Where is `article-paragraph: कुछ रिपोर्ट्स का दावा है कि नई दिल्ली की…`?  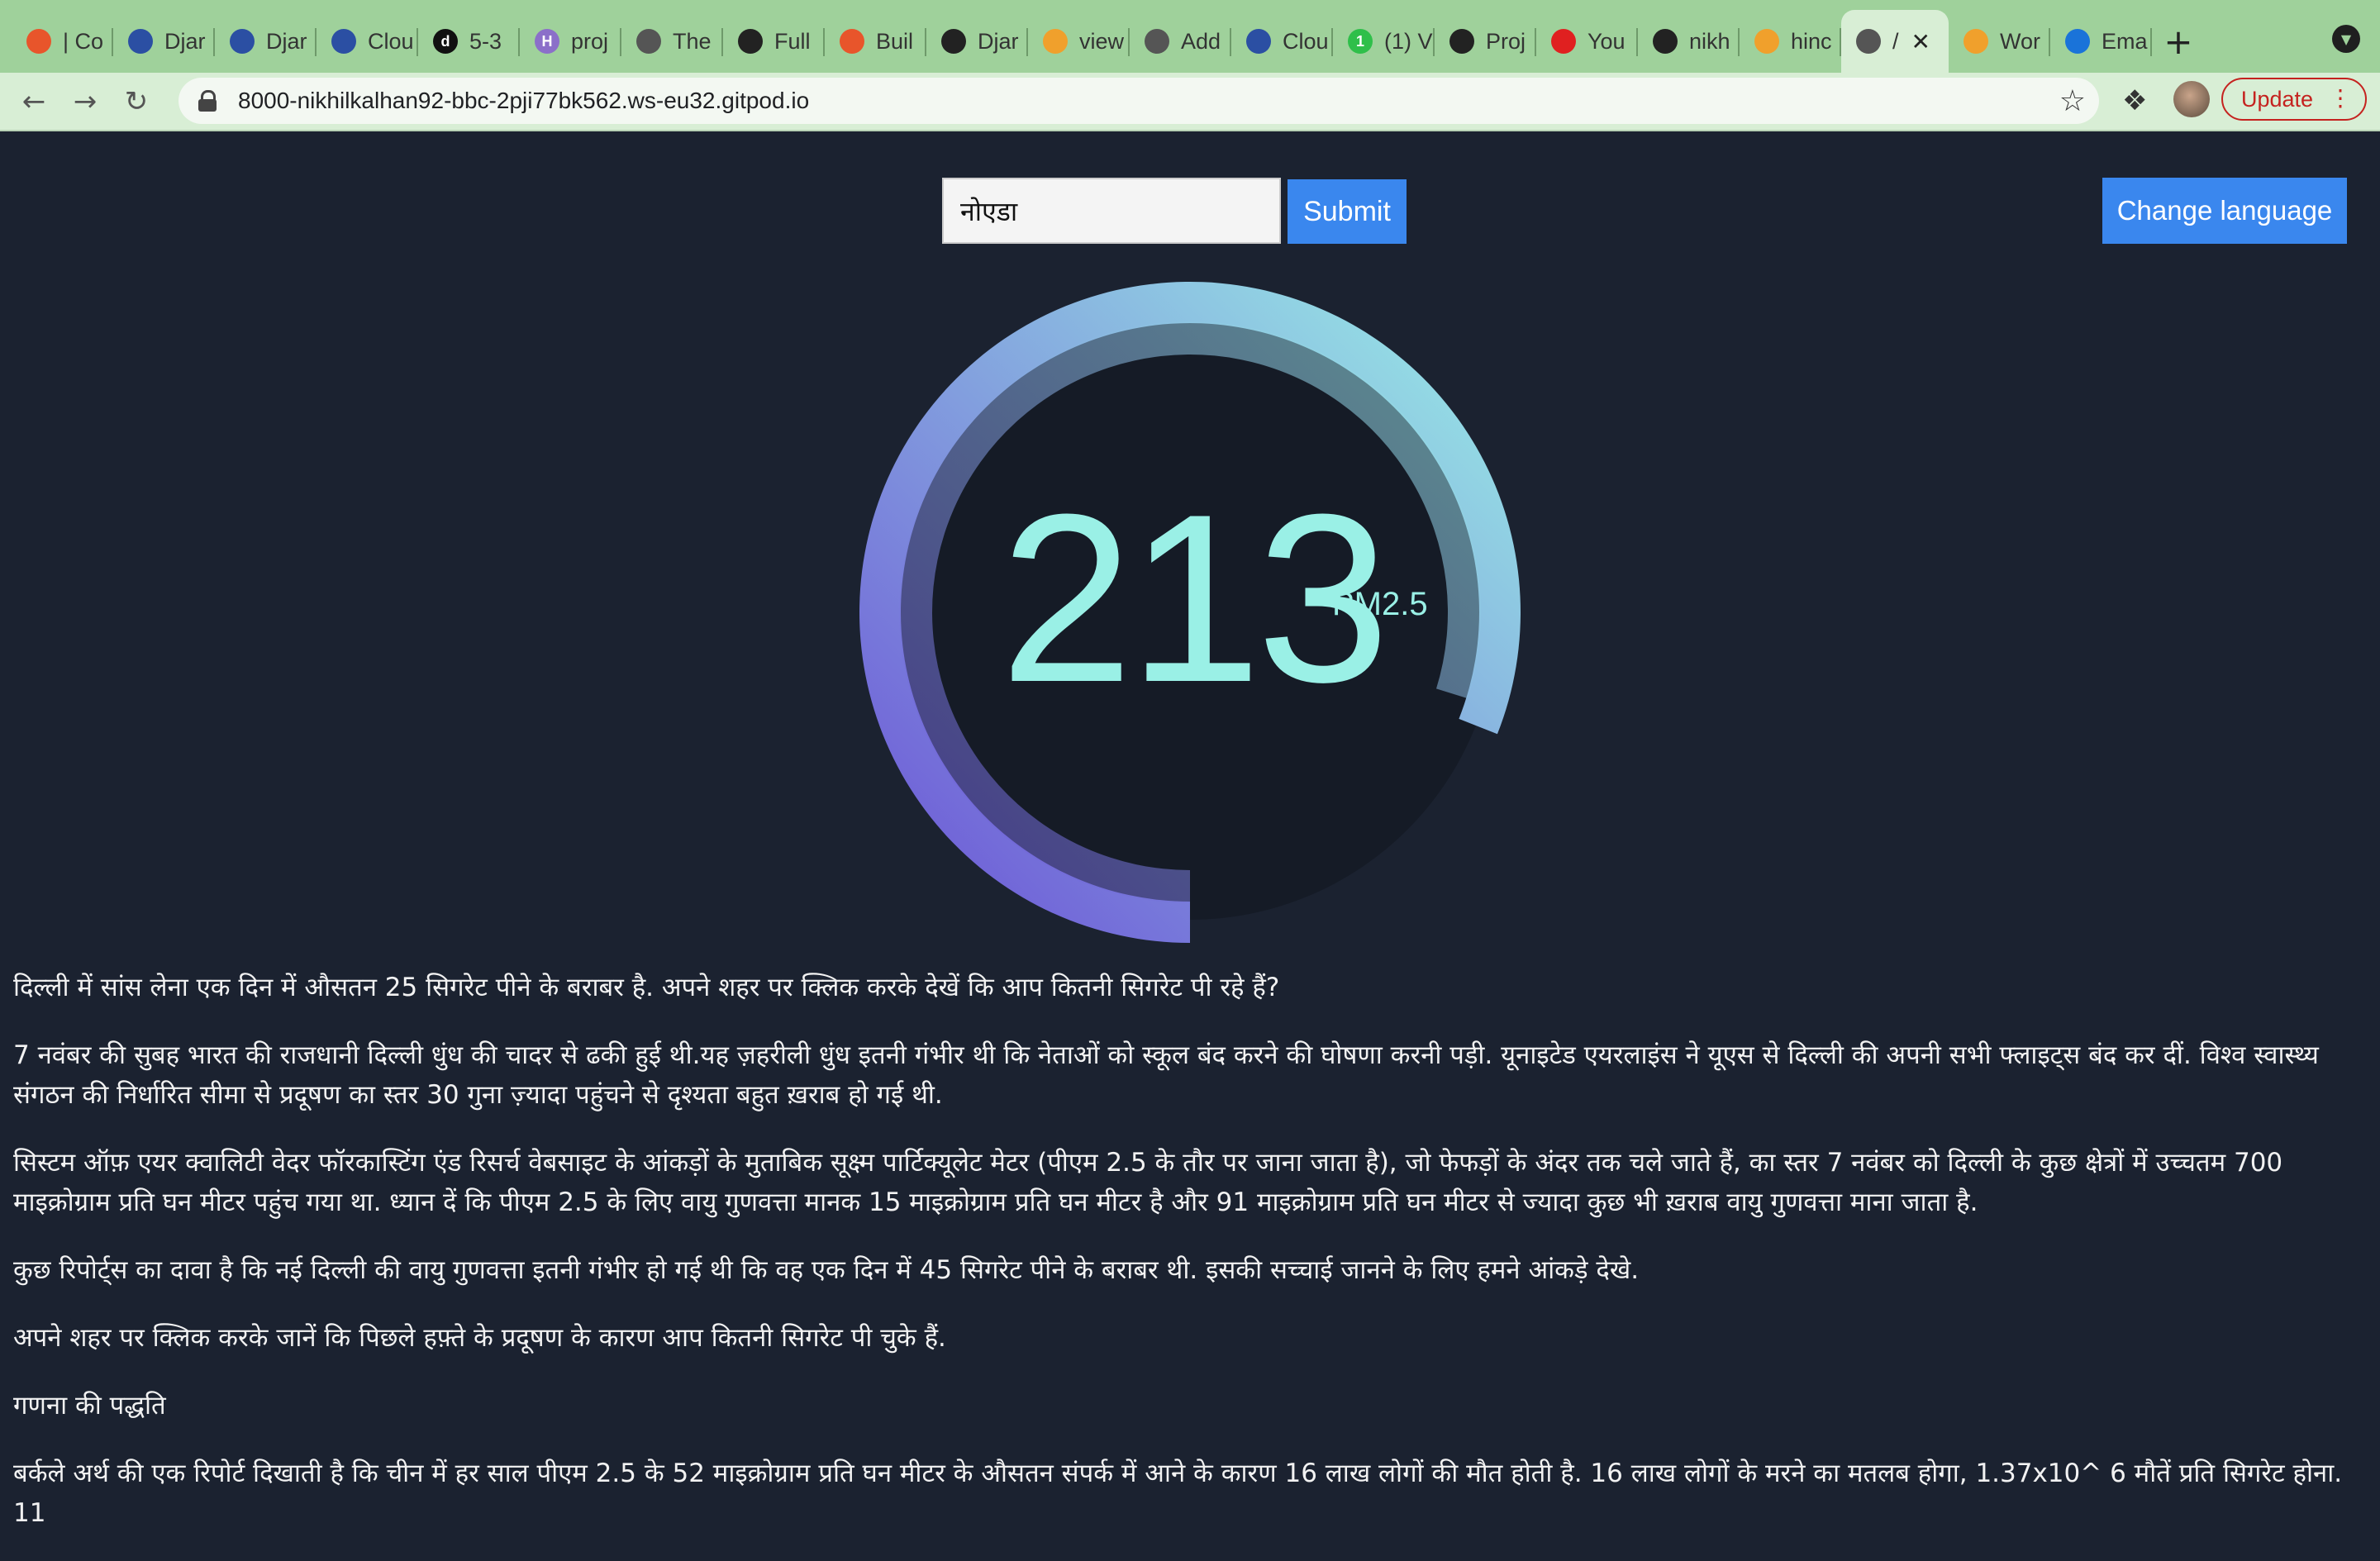
article-paragraph: कुछ रिपोर्ट्स का दावा है कि नई दिल्ली की… is located at coordinates (826, 1270).